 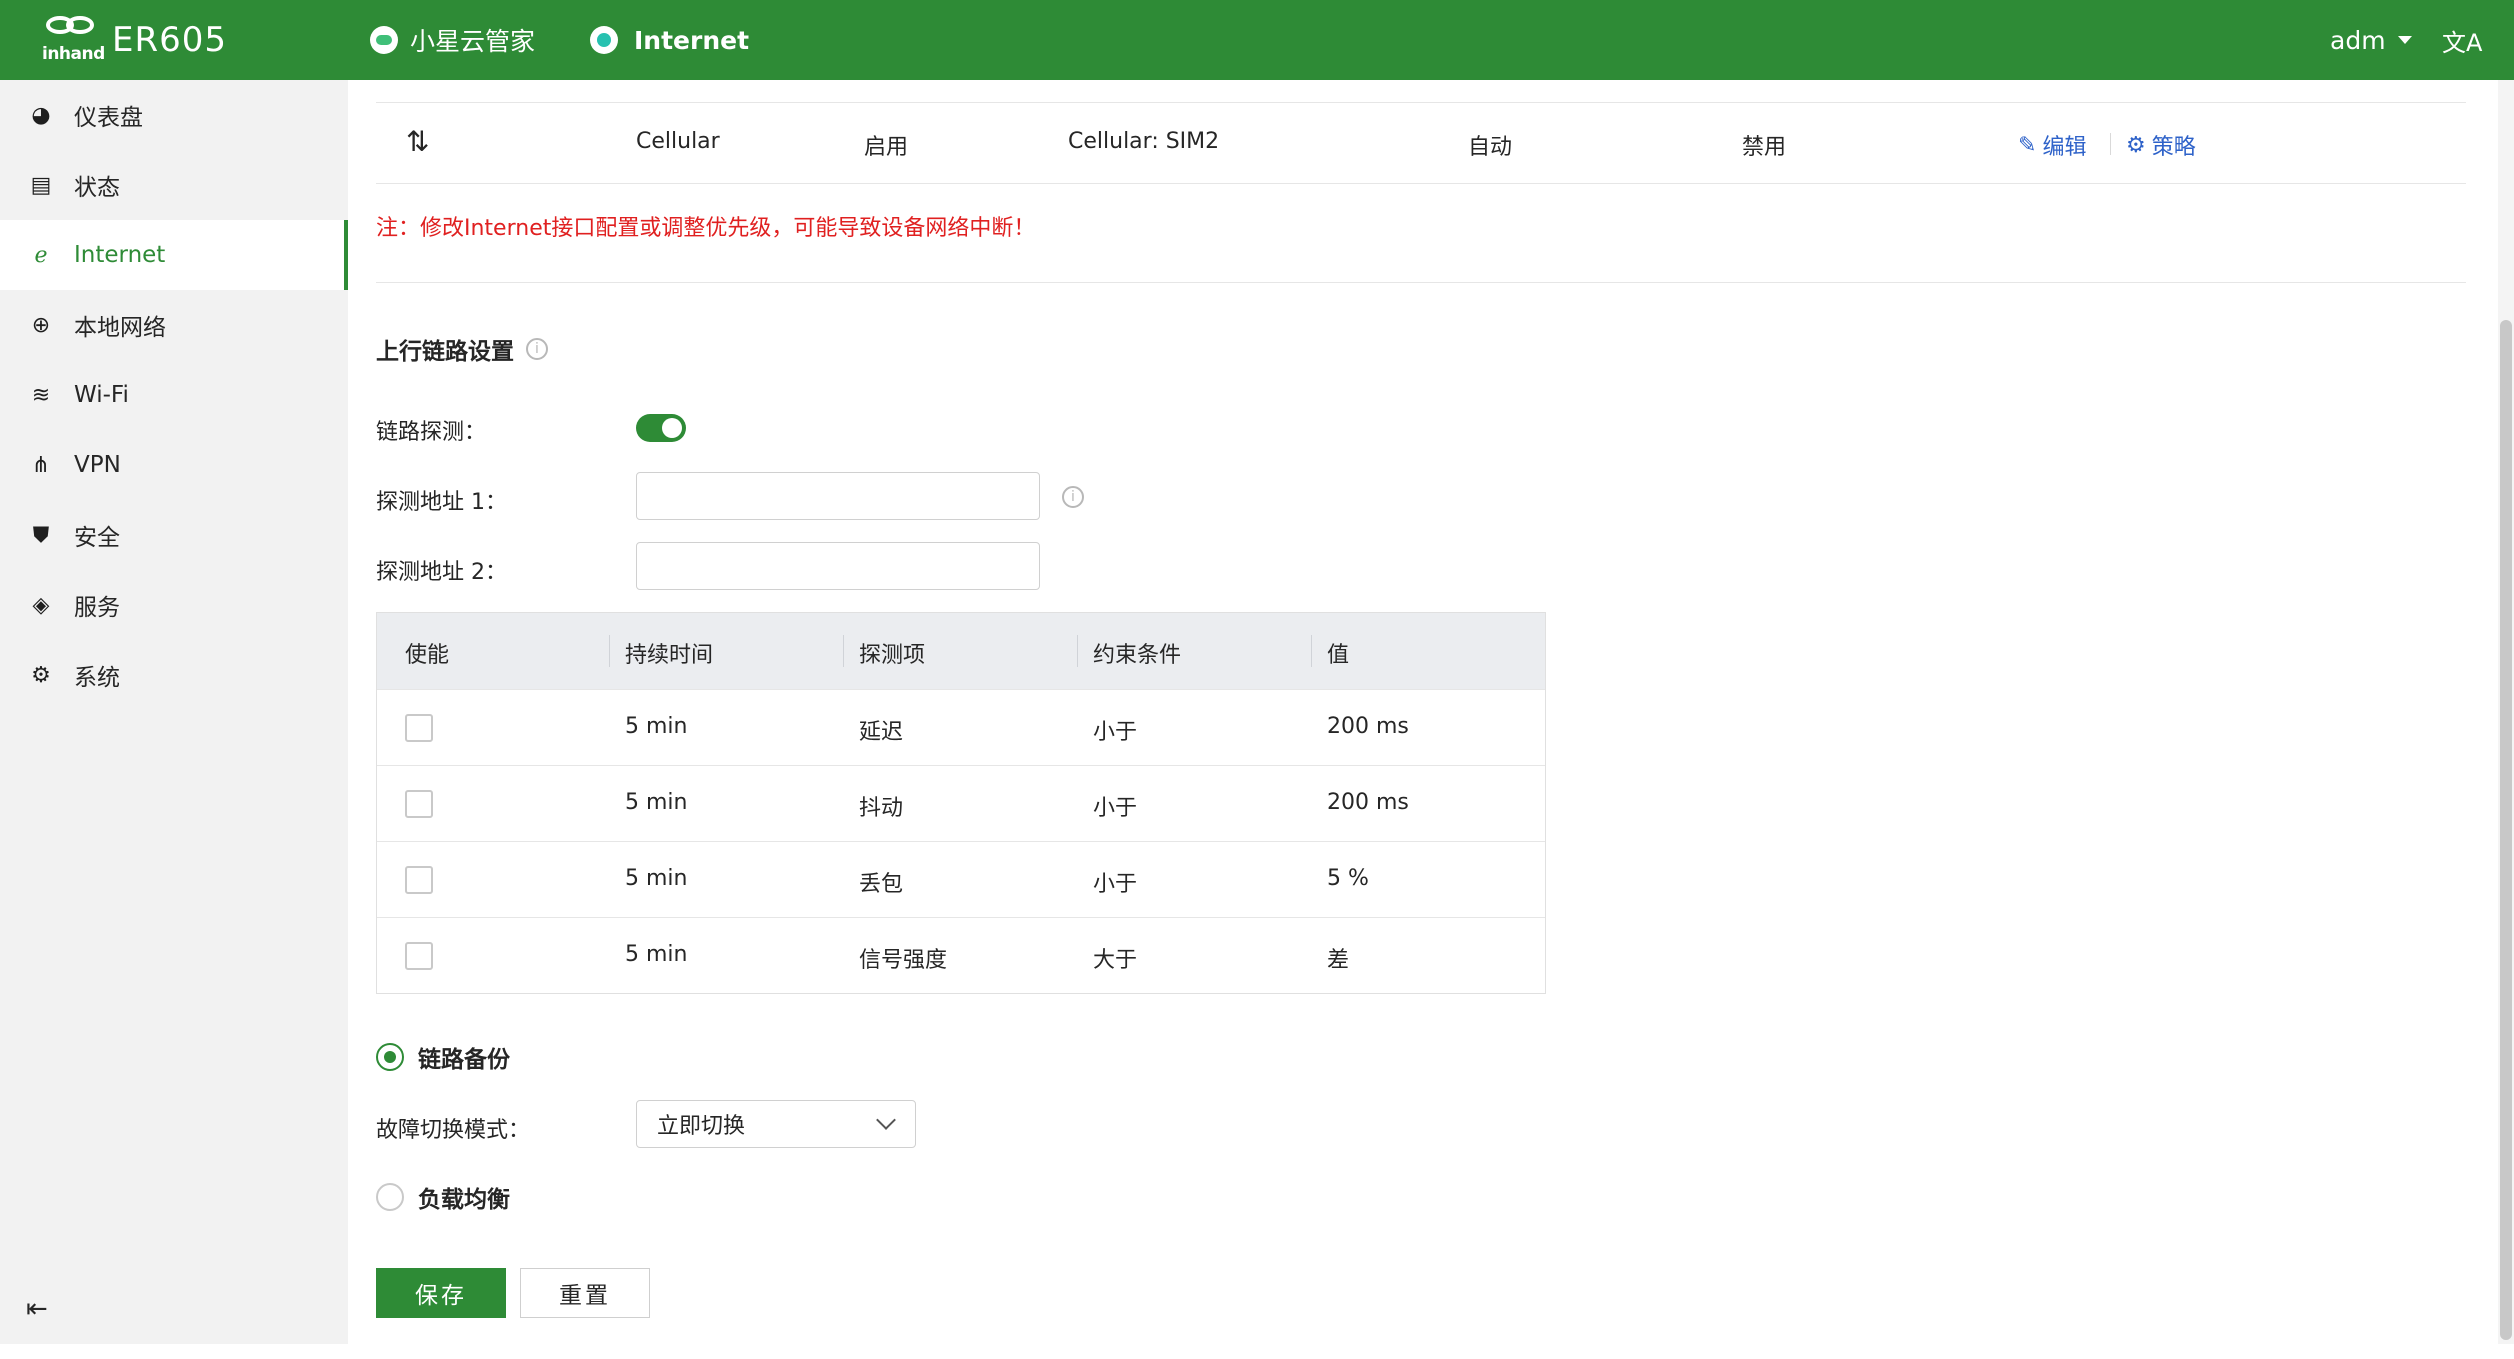 I want to click on inhand-logo-icon: inhand, so click(x=72, y=40).